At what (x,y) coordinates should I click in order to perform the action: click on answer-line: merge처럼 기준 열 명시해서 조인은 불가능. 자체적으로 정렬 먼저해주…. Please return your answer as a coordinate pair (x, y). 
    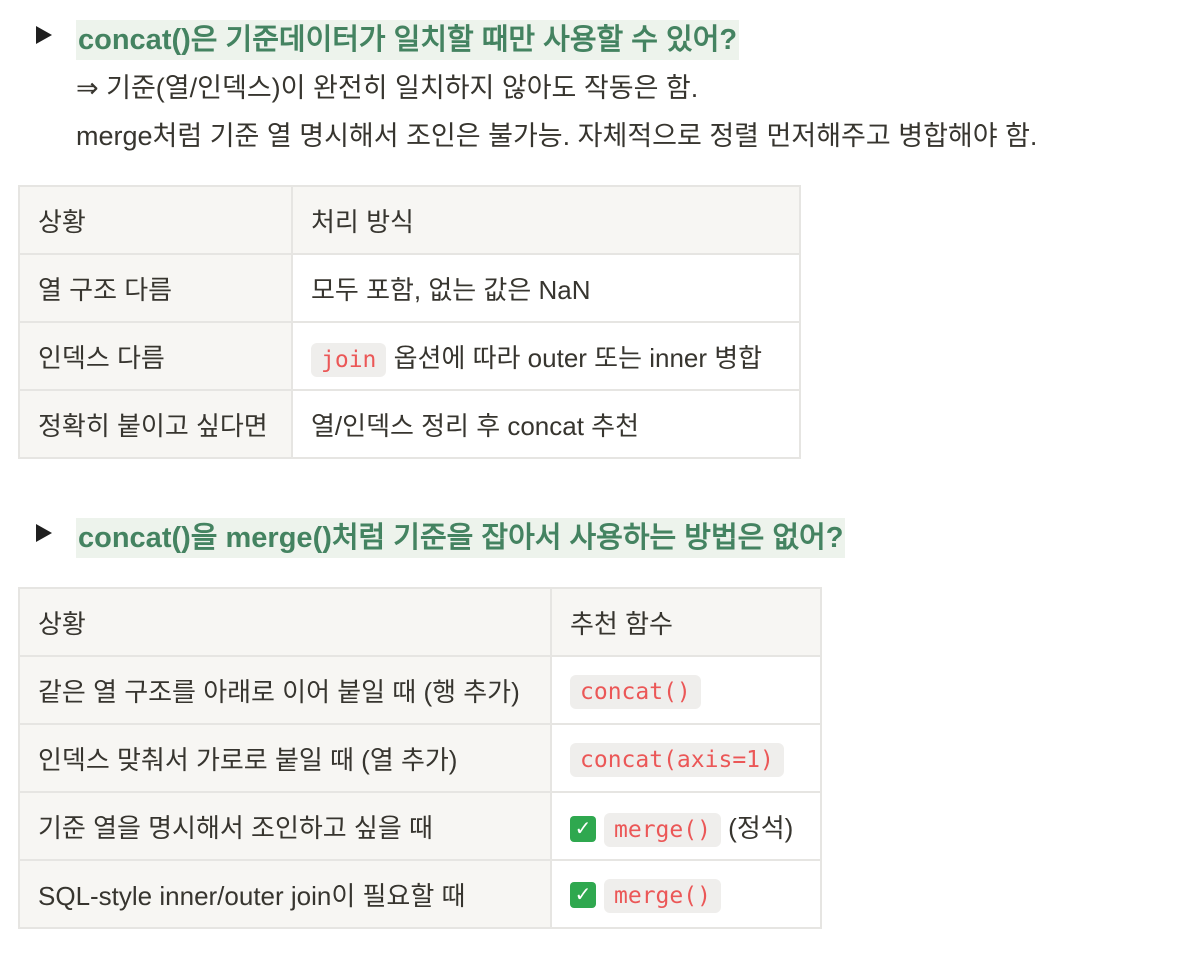
    Looking at the image, I should click on (557, 136).